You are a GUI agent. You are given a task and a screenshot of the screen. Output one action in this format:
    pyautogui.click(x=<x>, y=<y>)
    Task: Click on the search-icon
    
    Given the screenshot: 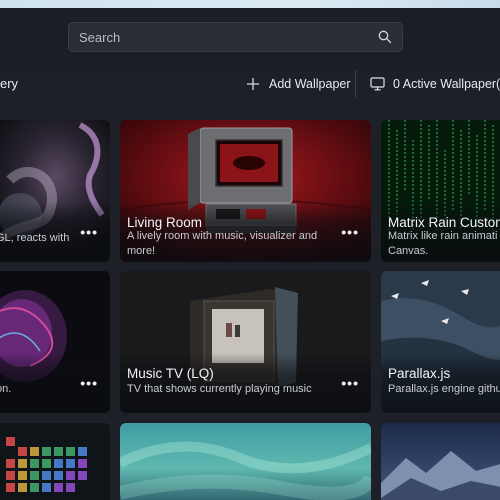 What is the action you would take?
    pyautogui.click(x=385, y=37)
    